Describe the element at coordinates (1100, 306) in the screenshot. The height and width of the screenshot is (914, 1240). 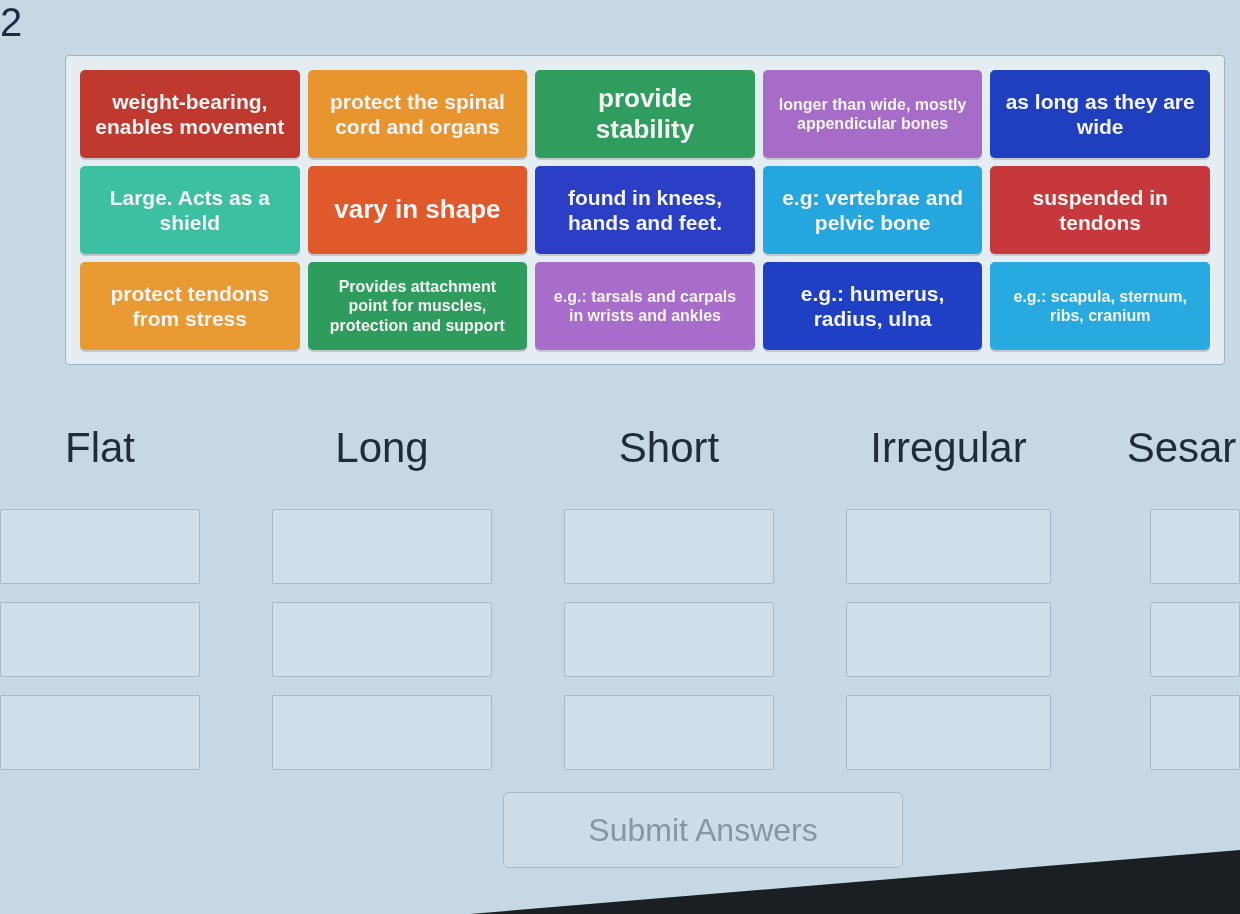
I see `answer-tile: e.g.: scapula, sternum, ribs, cranium` at that location.